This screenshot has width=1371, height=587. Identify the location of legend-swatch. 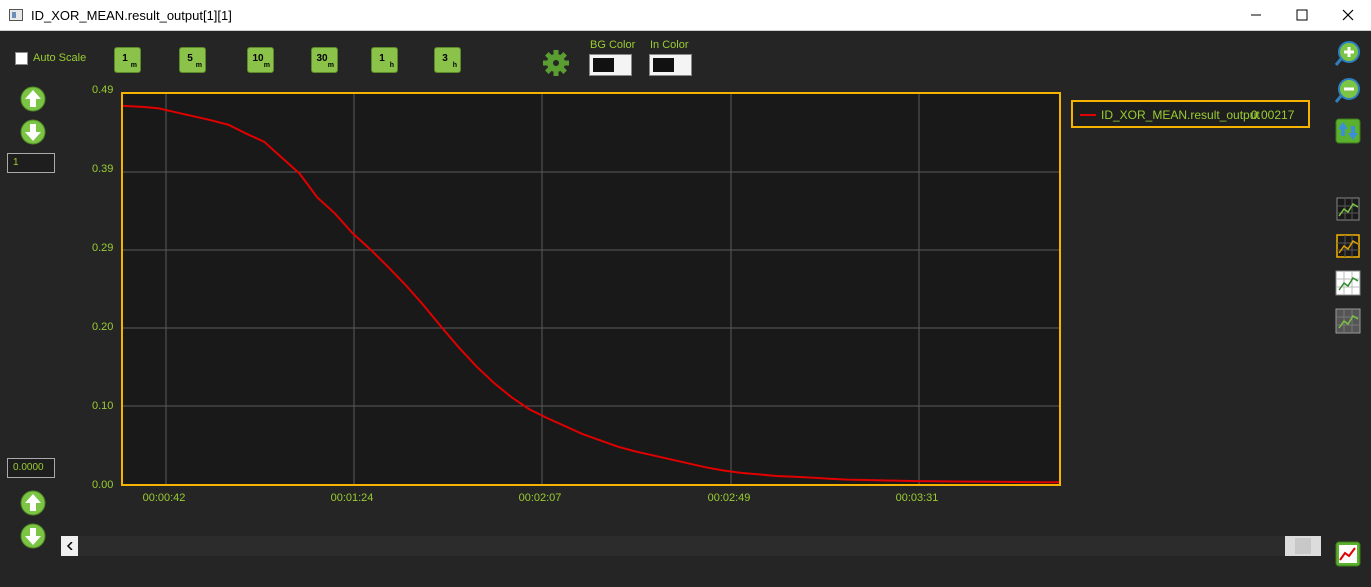
(1088, 115).